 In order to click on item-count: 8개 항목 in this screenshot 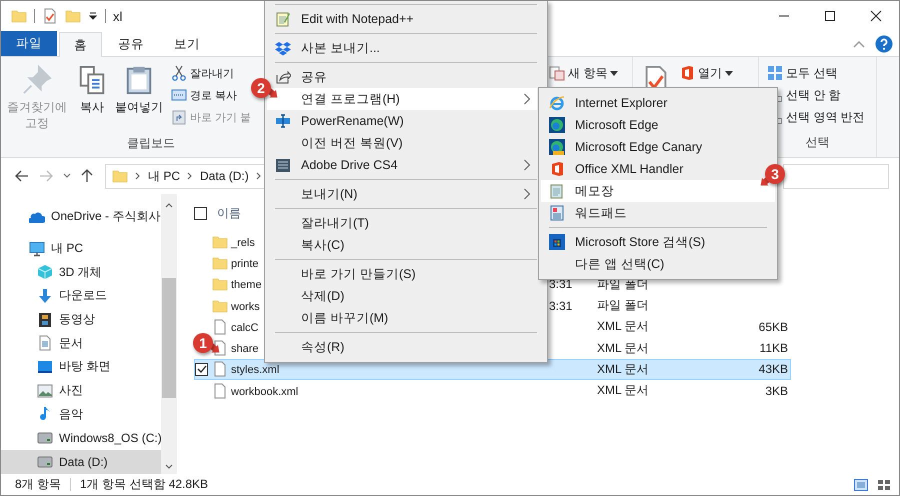, I will do `click(38, 484)`.